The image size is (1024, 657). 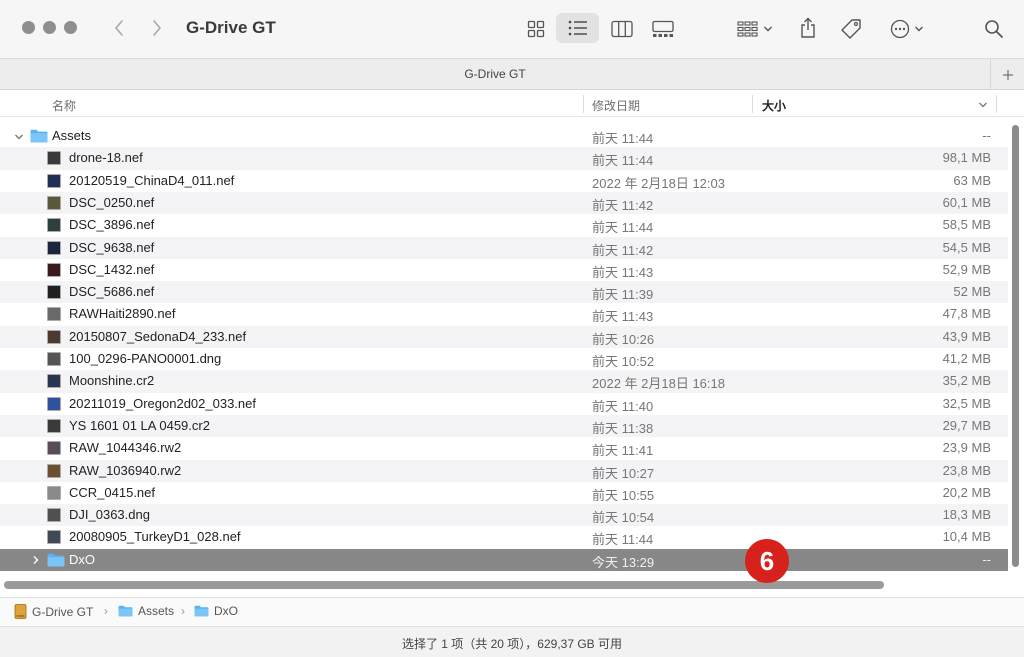 What do you see at coordinates (1015, 346) in the screenshot?
I see `vertical-scrollbar` at bounding box center [1015, 346].